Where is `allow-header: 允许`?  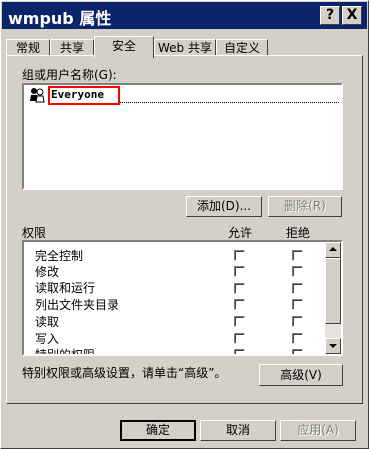
allow-header: 允许 is located at coordinates (240, 233).